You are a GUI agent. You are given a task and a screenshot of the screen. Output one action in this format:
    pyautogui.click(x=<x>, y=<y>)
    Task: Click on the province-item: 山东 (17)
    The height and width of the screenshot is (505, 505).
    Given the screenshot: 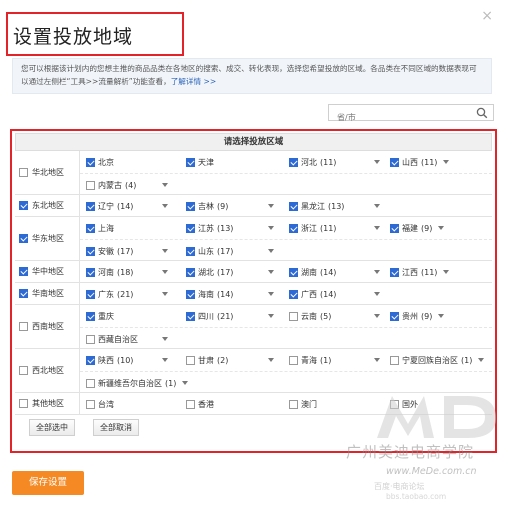 What is the action you would take?
    pyautogui.click(x=230, y=251)
    